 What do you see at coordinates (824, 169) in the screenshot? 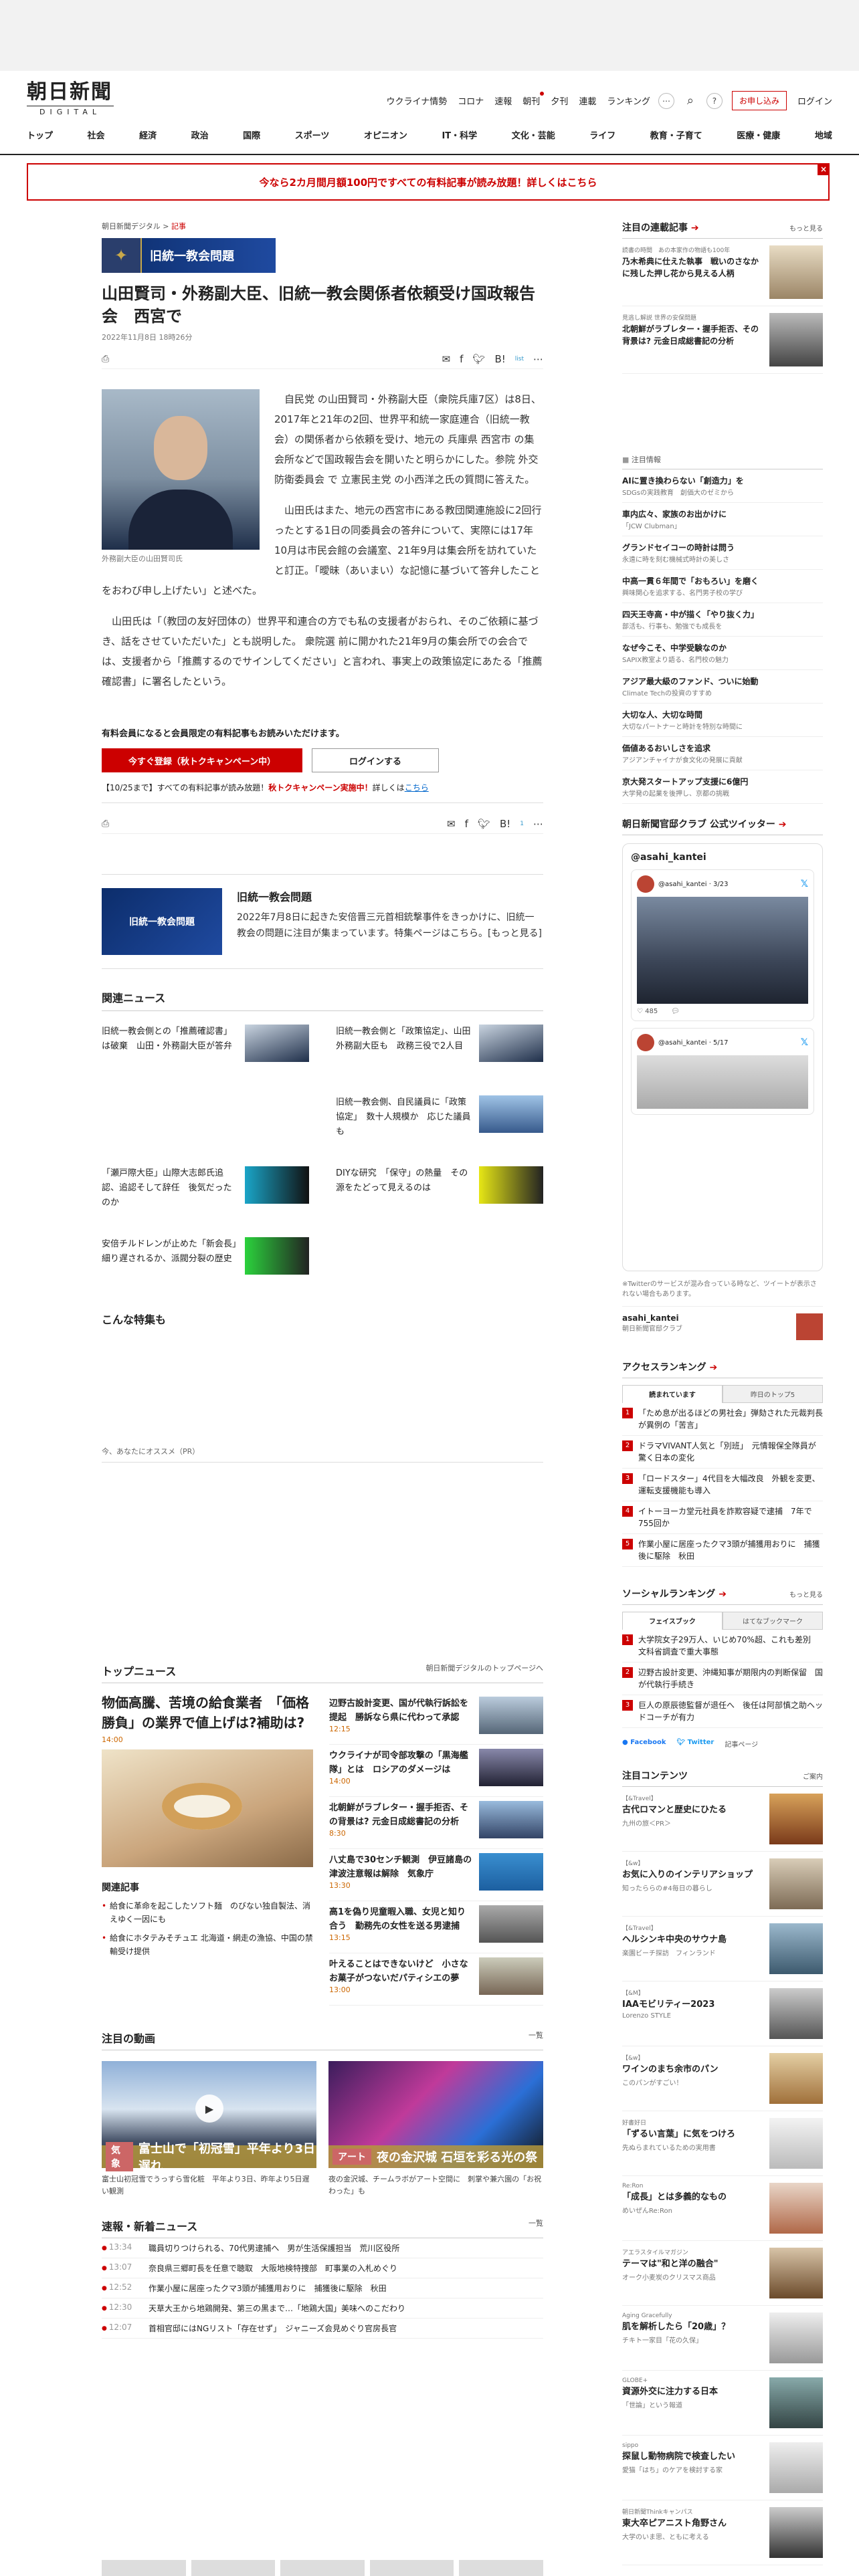
I see `close-icon: ×` at bounding box center [824, 169].